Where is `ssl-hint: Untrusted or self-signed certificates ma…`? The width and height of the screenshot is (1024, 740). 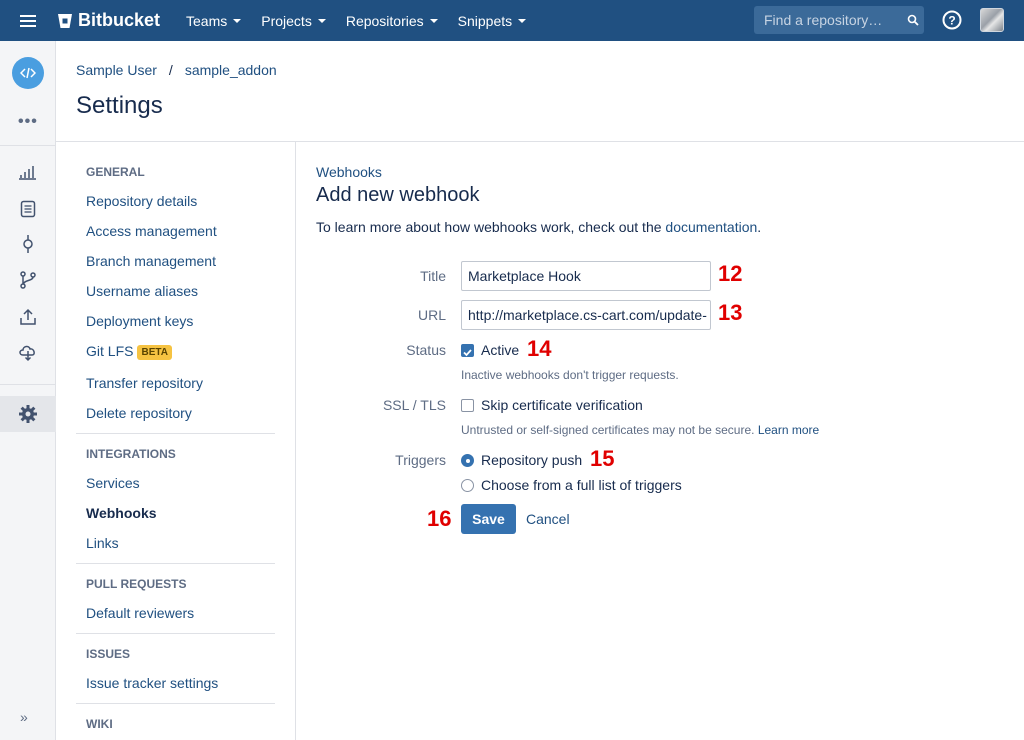
ssl-hint: Untrusted or self-signed certificates ma… is located at coordinates (640, 430).